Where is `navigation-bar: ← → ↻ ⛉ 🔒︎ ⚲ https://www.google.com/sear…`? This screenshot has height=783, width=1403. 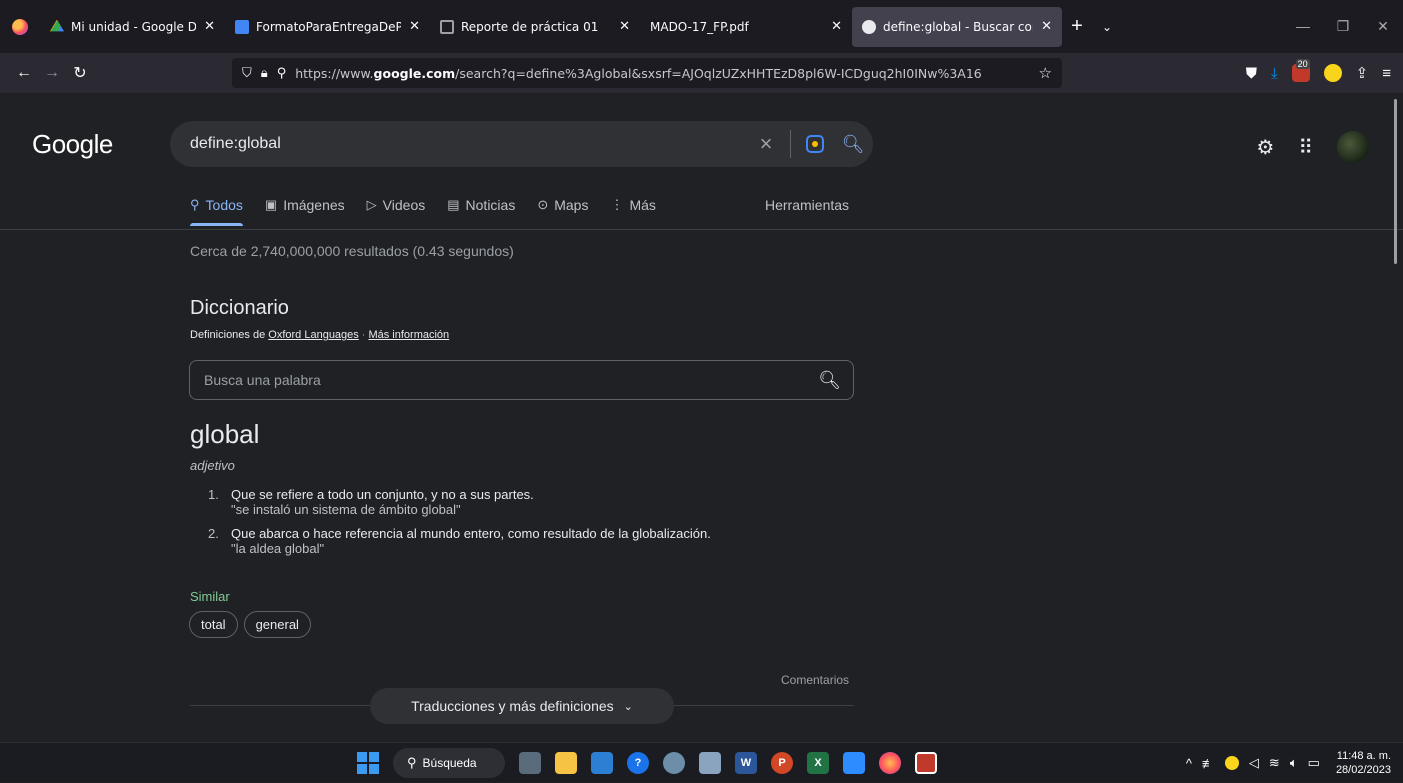 navigation-bar: ← → ↻ ⛉ 🔒︎ ⚲ https://www.google.com/sear… is located at coordinates (701, 73).